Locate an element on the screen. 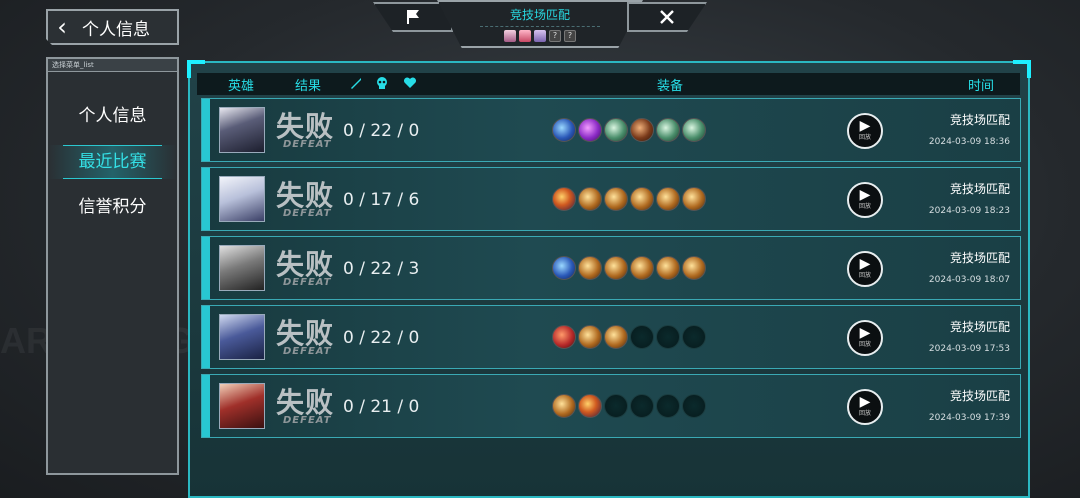 The image size is (1080, 498). equipment-slot: purple is located at coordinates (590, 130).